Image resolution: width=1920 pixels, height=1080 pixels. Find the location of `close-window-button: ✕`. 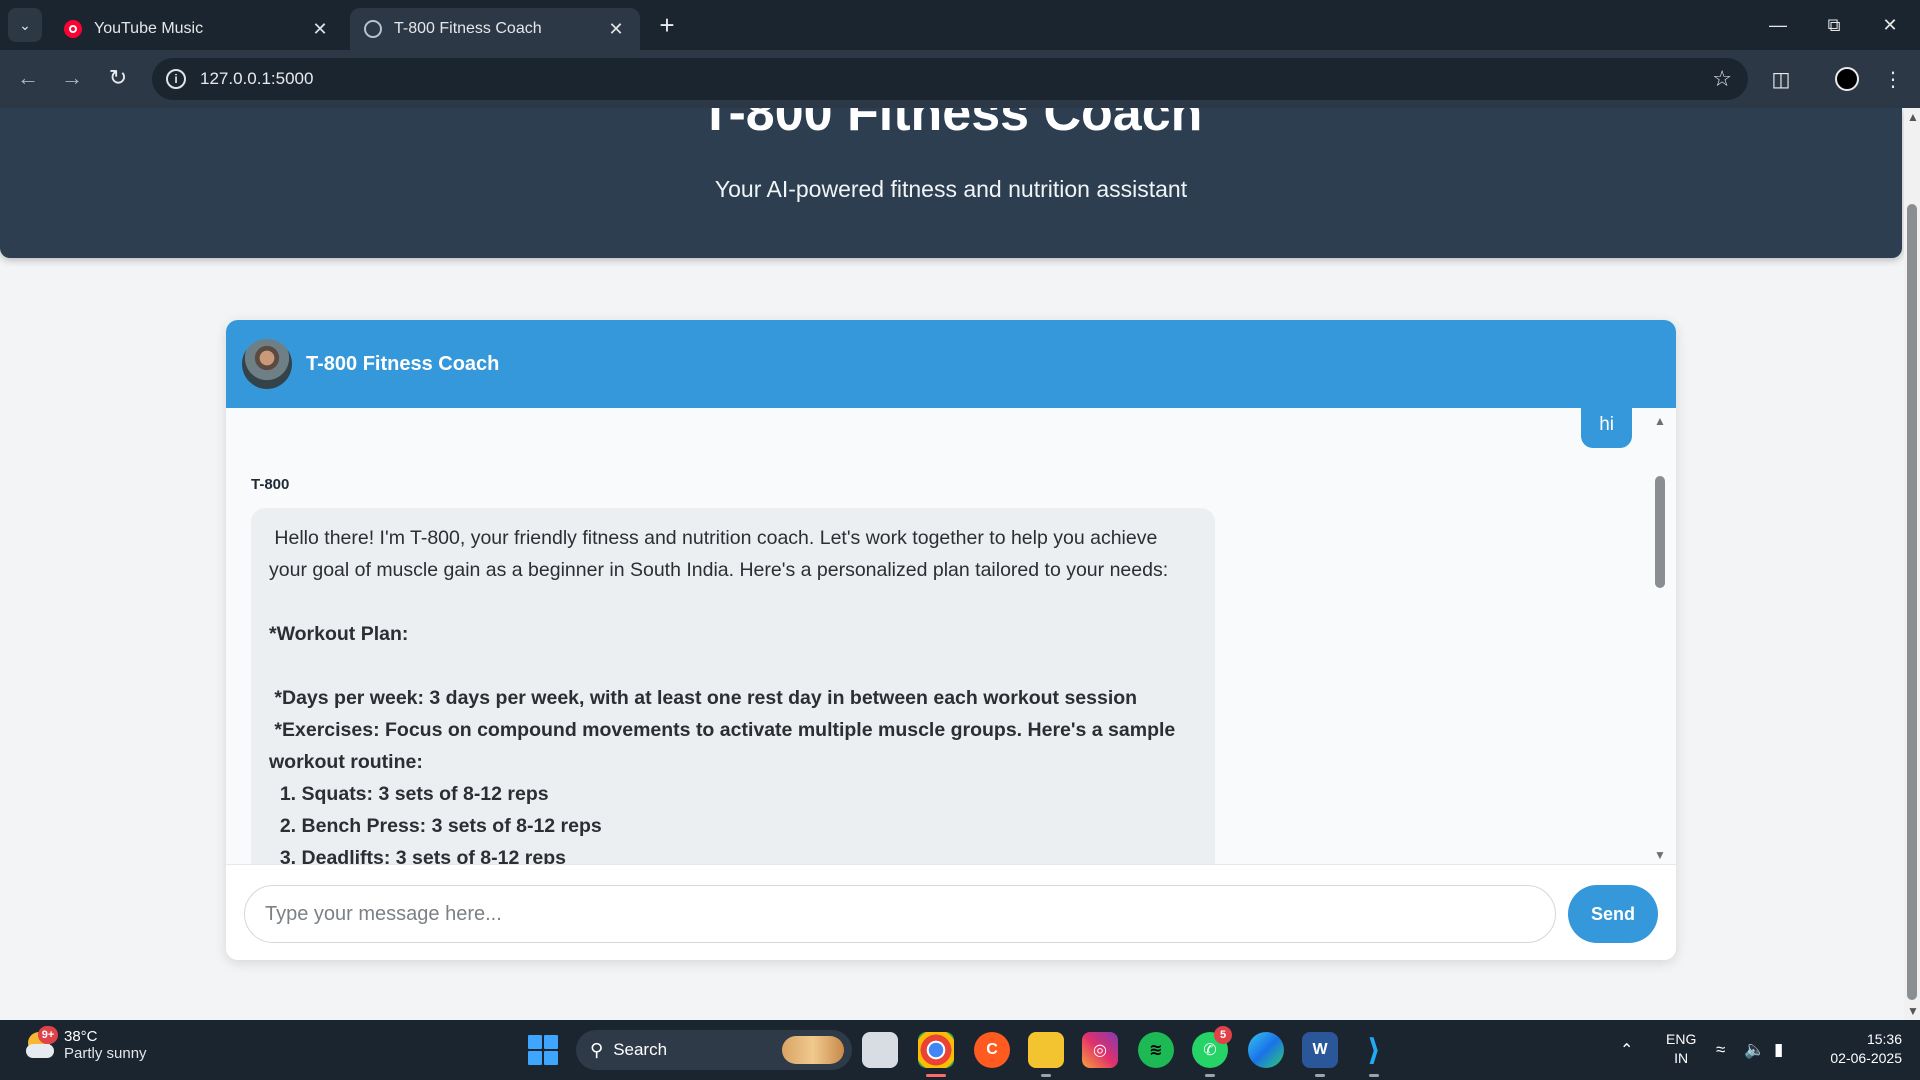

close-window-button: ✕ is located at coordinates (1890, 25).